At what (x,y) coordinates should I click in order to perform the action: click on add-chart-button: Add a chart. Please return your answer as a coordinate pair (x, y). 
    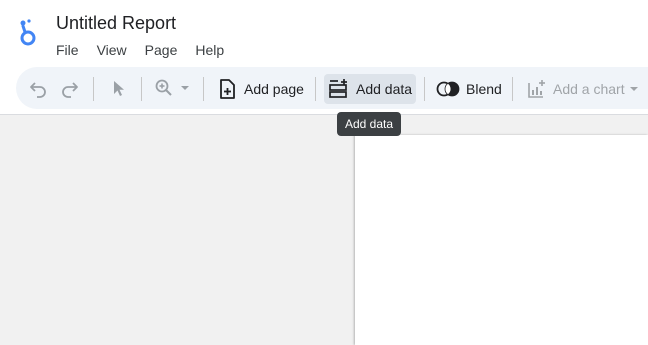
    Looking at the image, I should click on (583, 89).